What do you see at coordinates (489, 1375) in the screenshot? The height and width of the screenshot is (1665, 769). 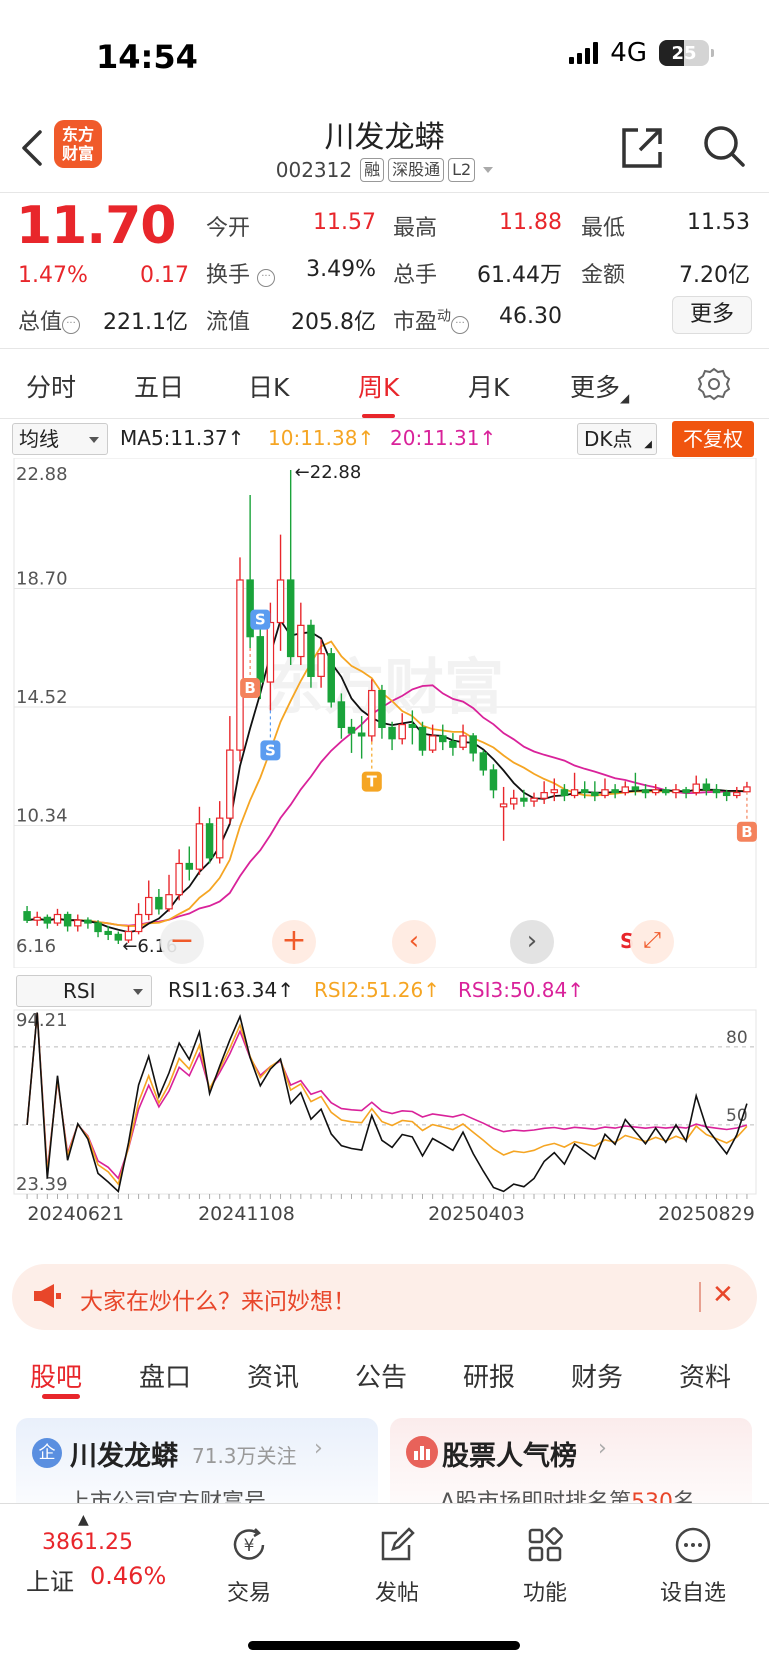 I see `tab-research: 研报` at bounding box center [489, 1375].